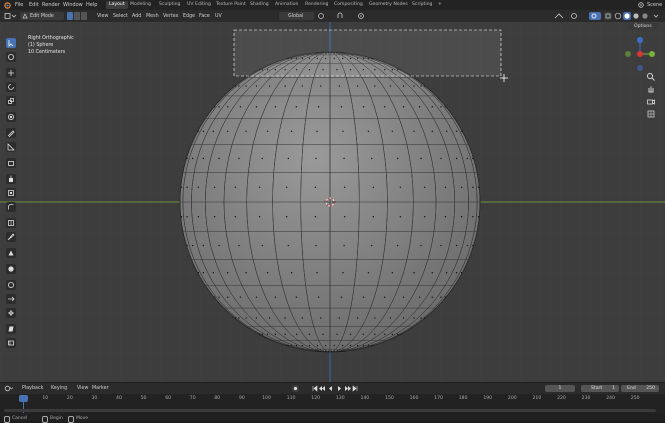 The height and width of the screenshot is (423, 665). What do you see at coordinates (560, 388) in the screenshot?
I see `current-frame-field: 1` at bounding box center [560, 388].